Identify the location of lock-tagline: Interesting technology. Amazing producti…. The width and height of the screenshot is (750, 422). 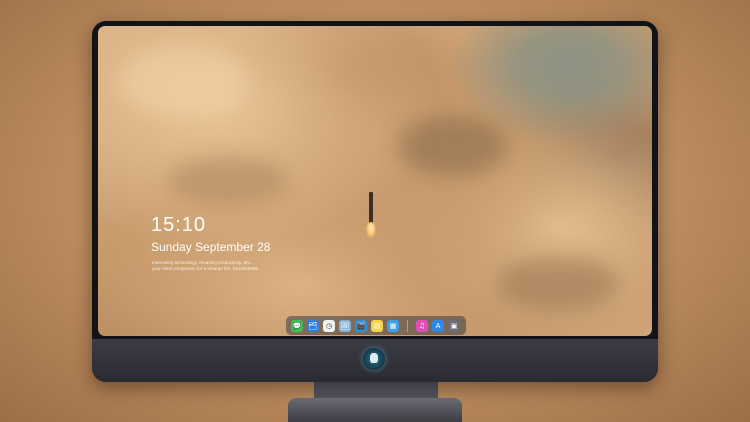
(227, 266).